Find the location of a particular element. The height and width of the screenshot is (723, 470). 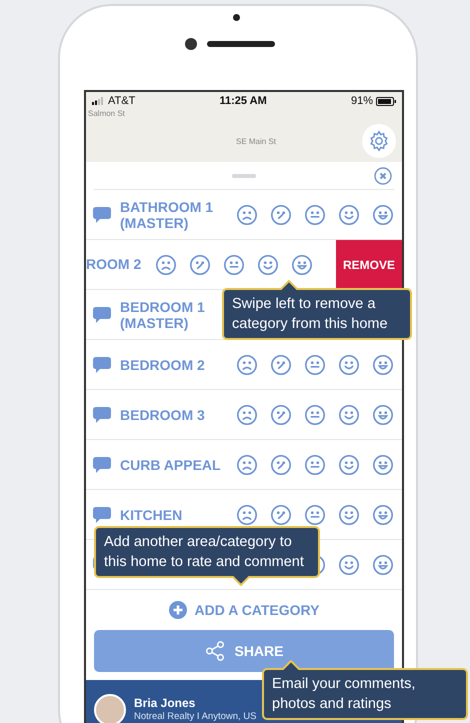

speaker-icon is located at coordinates (241, 44).